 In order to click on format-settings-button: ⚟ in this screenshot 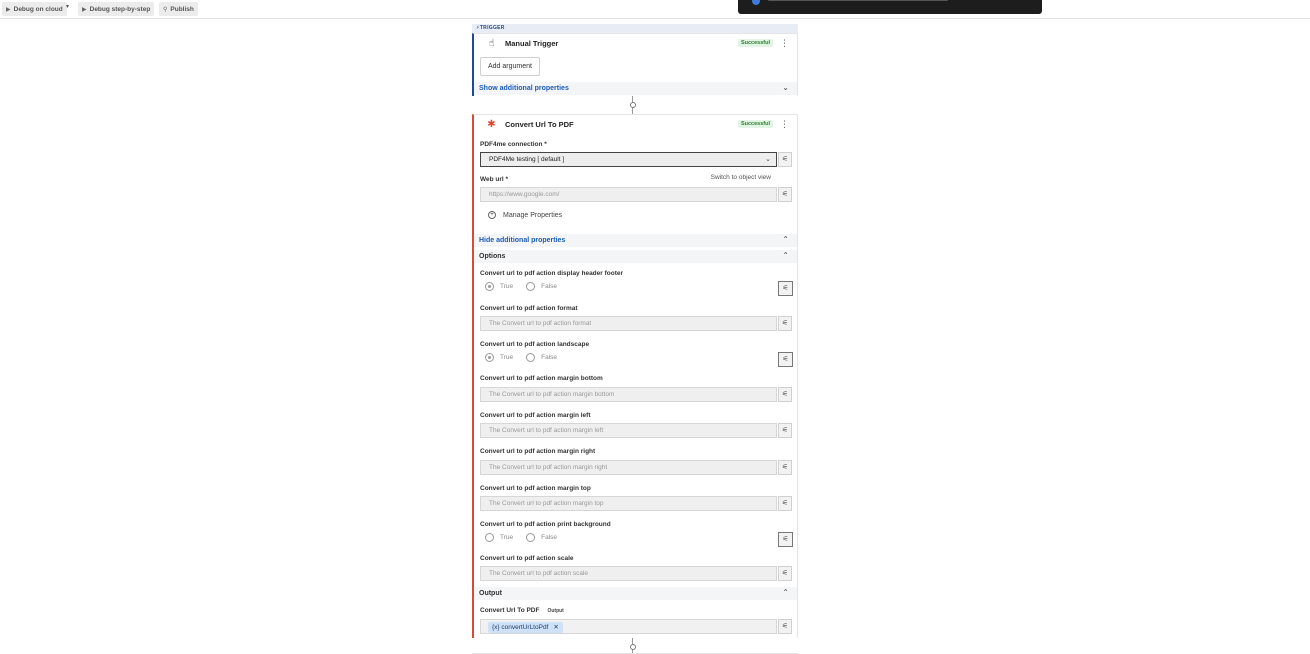, I will do `click(785, 323)`.